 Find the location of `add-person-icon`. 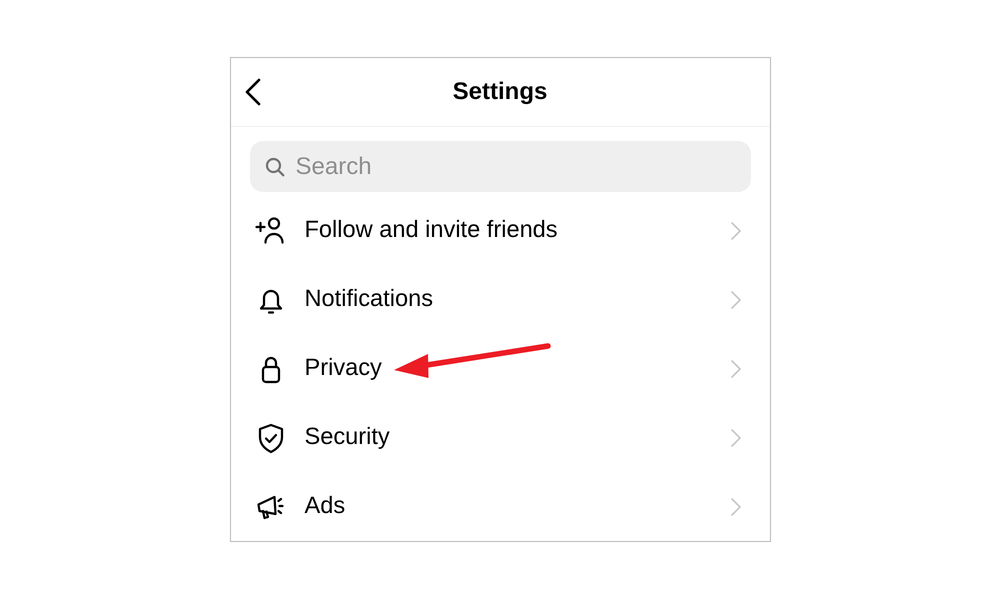

add-person-icon is located at coordinates (270, 230).